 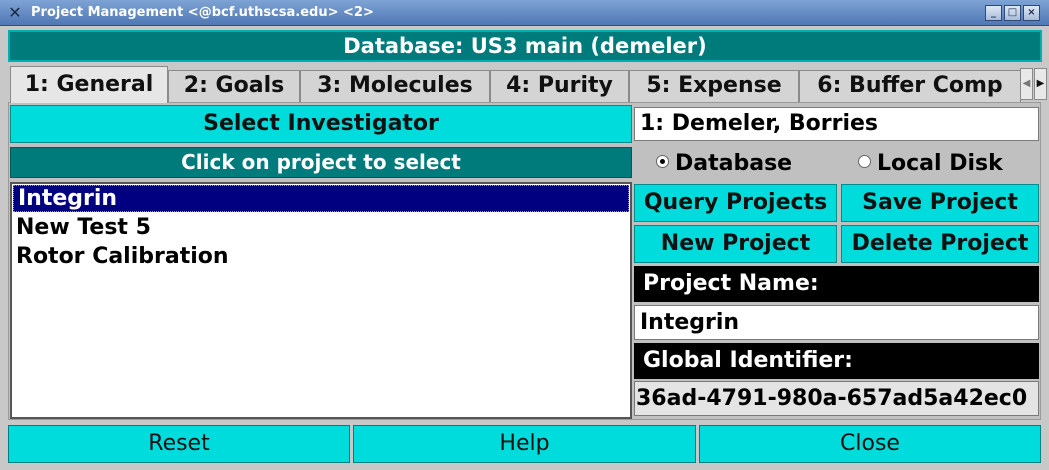 I want to click on delete-project-button: Delete Project, so click(x=940, y=244).